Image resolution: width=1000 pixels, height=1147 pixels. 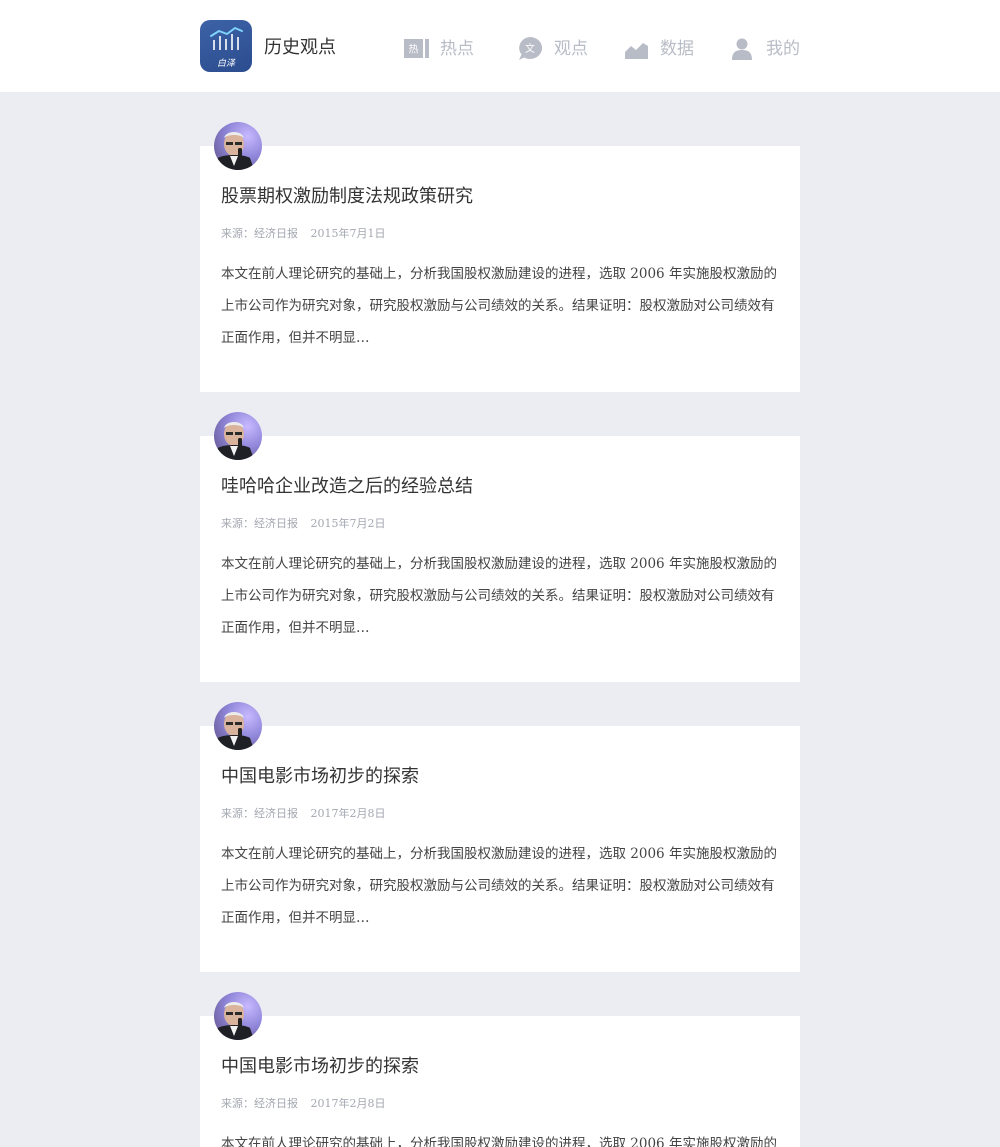 What do you see at coordinates (500, 46) in the screenshot?
I see `top-navigation-bar: 白泽 历史观点 热 热点 文 观点 数据 我的` at bounding box center [500, 46].